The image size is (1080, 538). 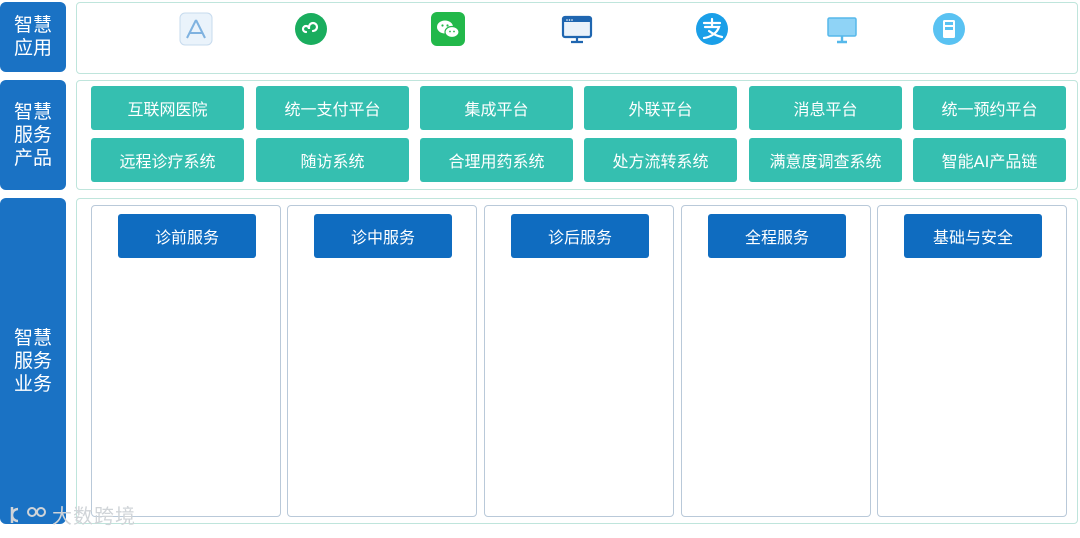 I want to click on product-unified-booking-platform: 统一预约平台, so click(x=989, y=108).